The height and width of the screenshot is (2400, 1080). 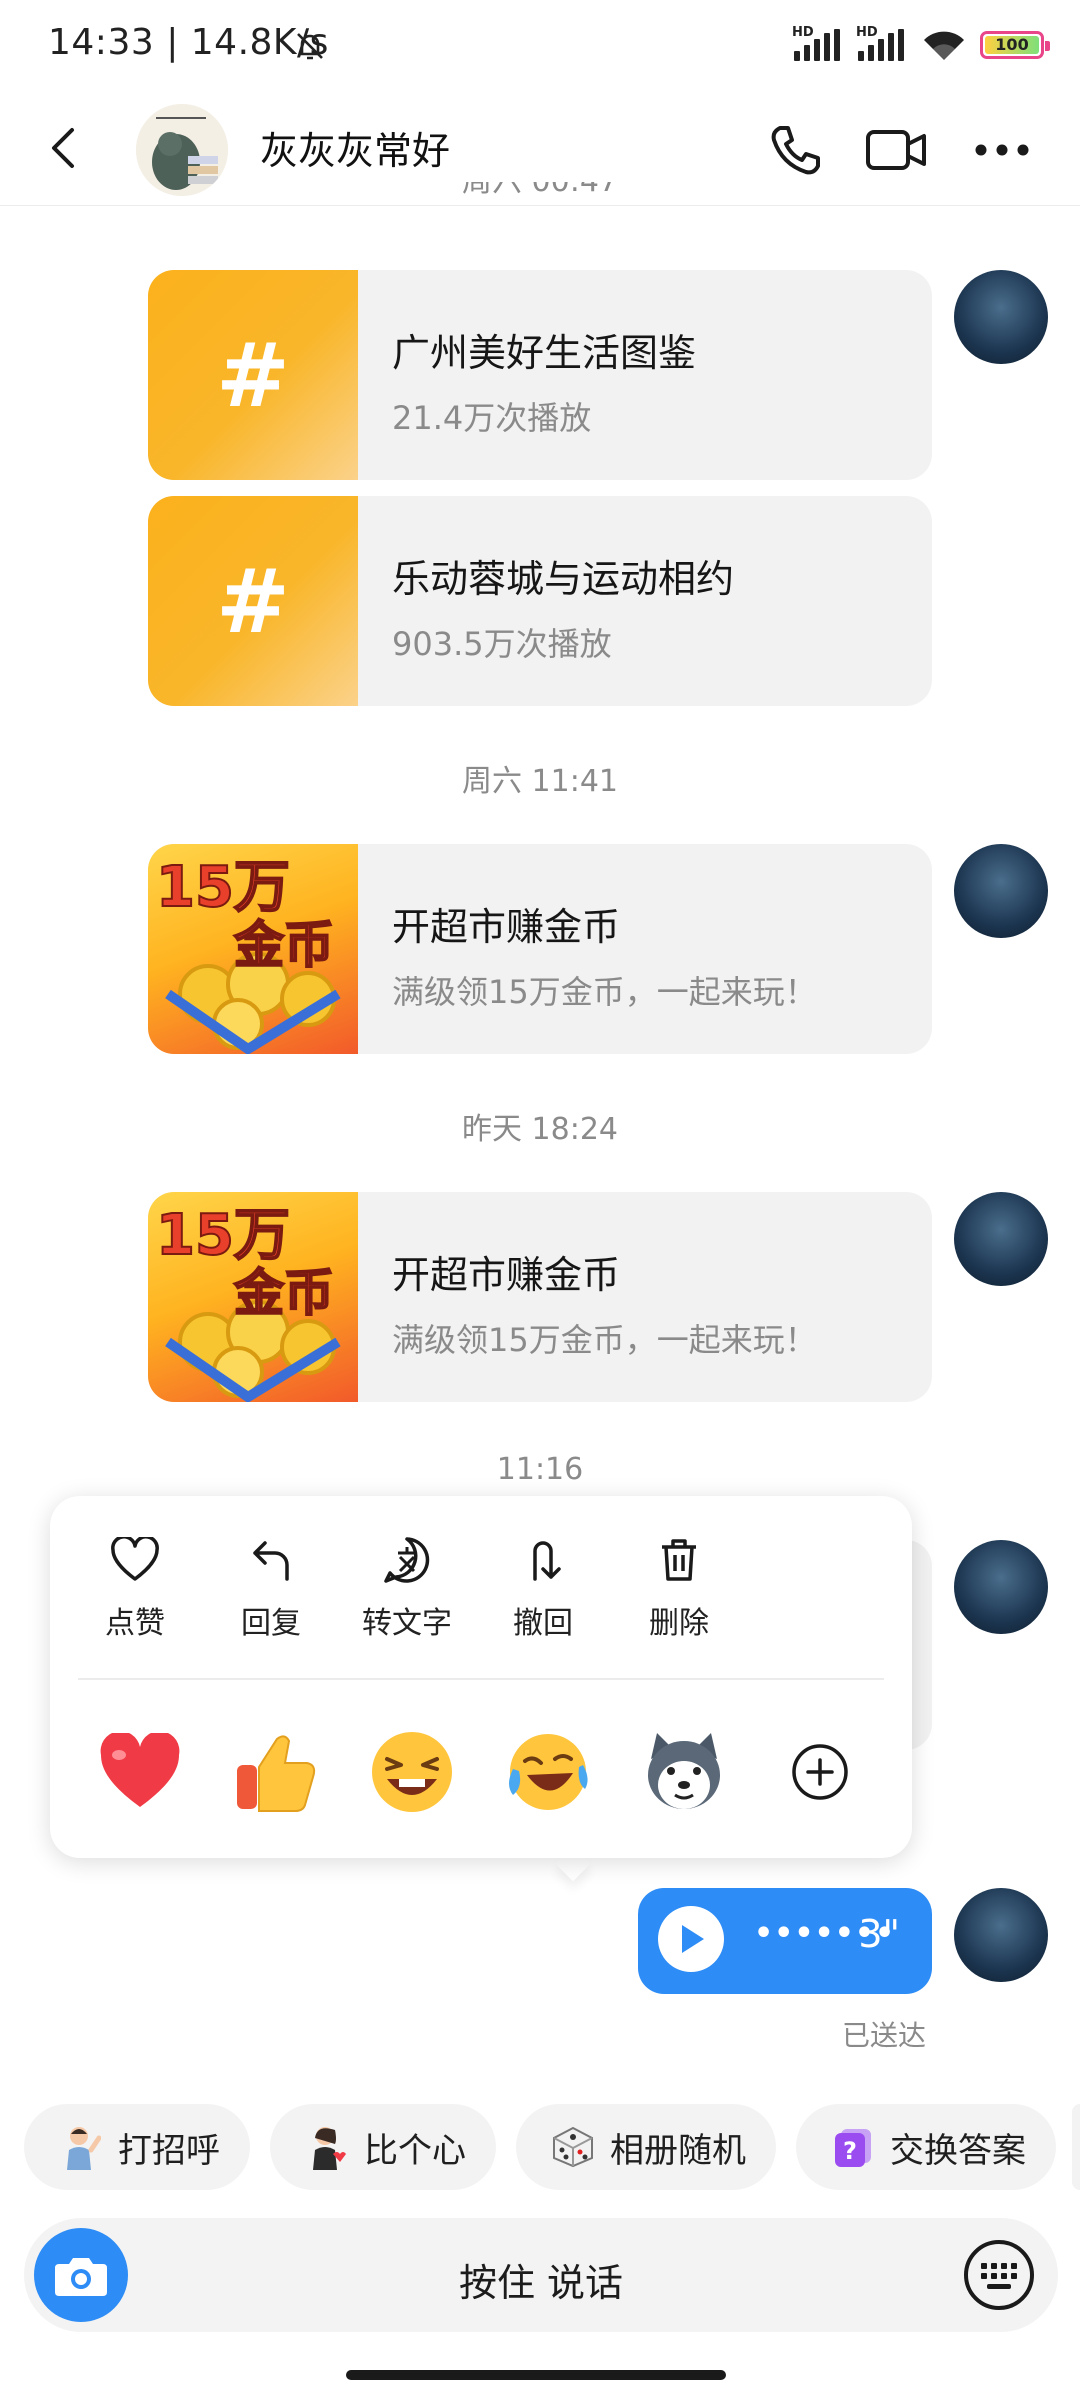 I want to click on topic-plays: 903.5万次播放, so click(x=502, y=644).